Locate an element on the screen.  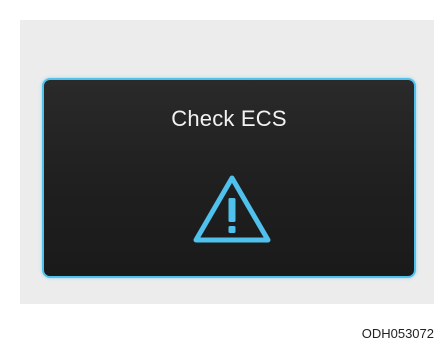
warning-message: Check ECS is located at coordinates (229, 118).